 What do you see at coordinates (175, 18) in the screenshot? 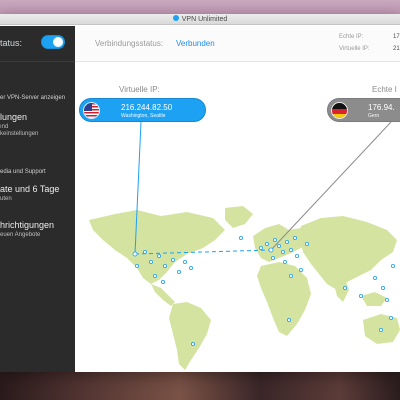
I see `vpn-logo-icon` at bounding box center [175, 18].